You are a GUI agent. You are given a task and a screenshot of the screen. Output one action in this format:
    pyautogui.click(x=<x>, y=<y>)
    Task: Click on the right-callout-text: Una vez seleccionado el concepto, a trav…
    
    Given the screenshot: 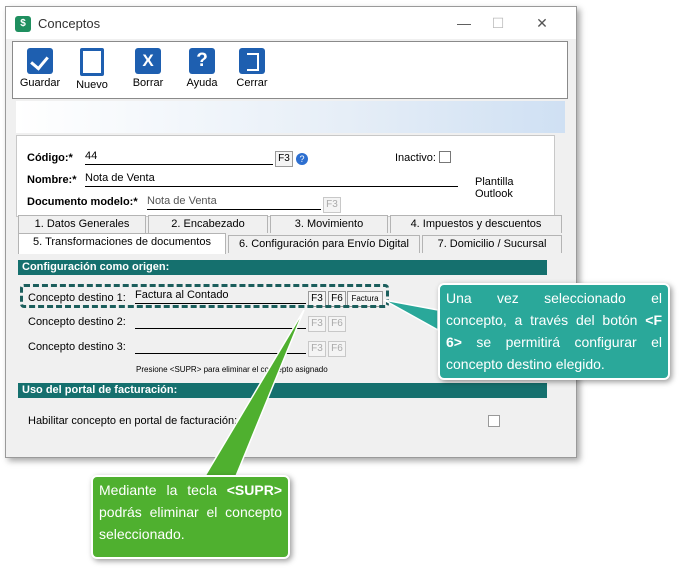 What is the action you would take?
    pyautogui.click(x=554, y=309)
    